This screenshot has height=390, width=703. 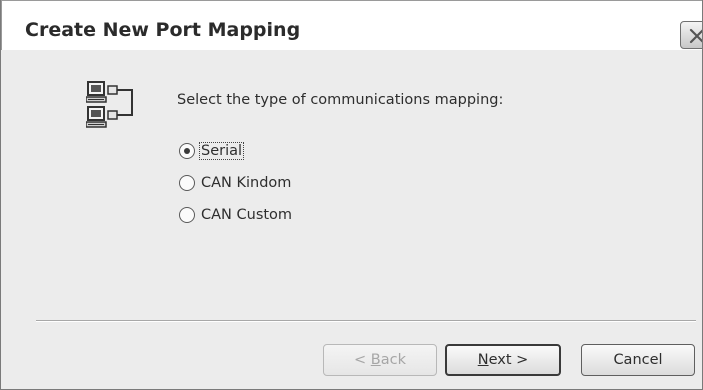 I want to click on can-custom-label: CAN Custom, so click(x=246, y=215).